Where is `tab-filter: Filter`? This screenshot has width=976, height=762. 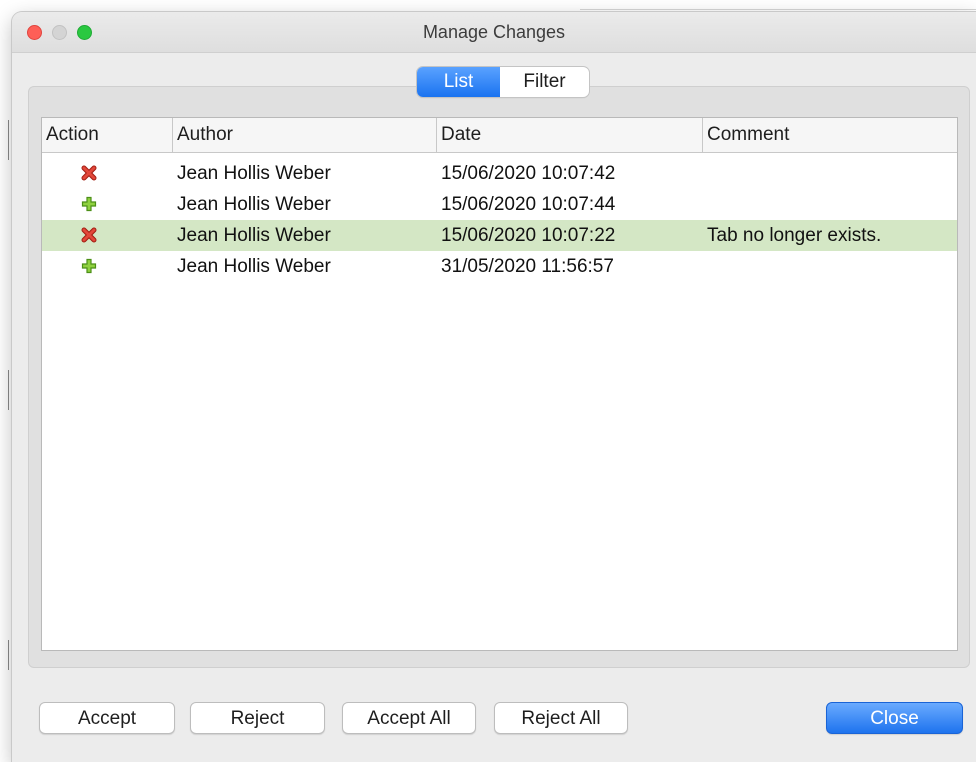
tab-filter: Filter is located at coordinates (544, 82).